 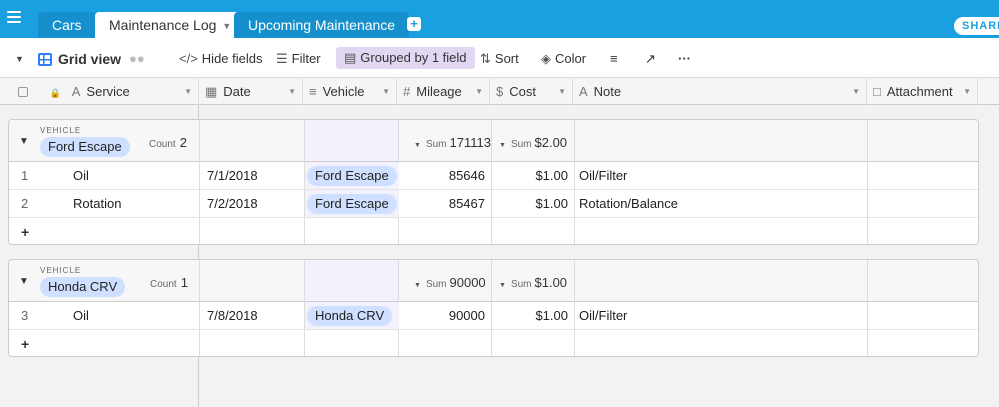 I want to click on column-header-date: ▦ Date ▼, so click(x=251, y=92).